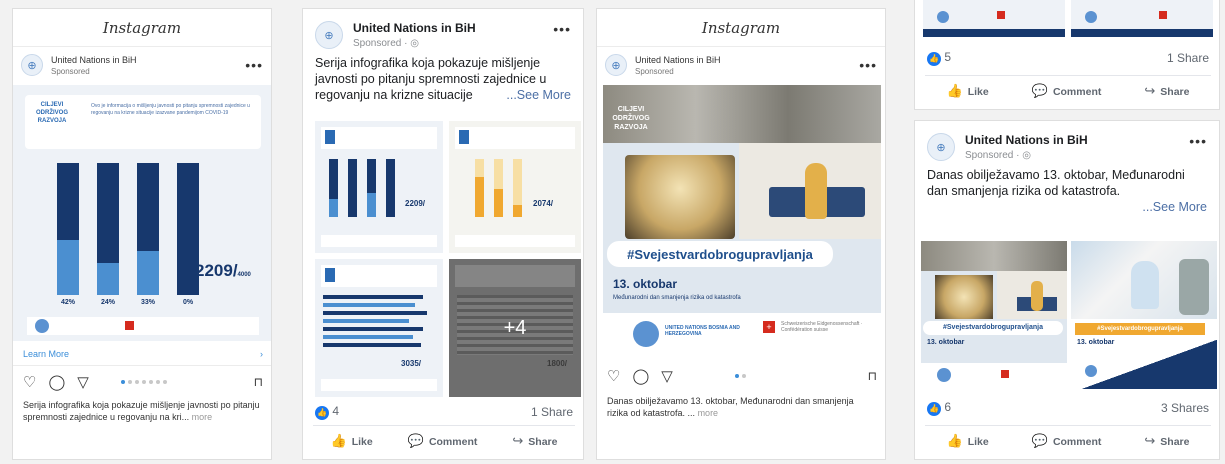  What do you see at coordinates (947, 407) in the screenshot?
I see `like-count: 6` at bounding box center [947, 407].